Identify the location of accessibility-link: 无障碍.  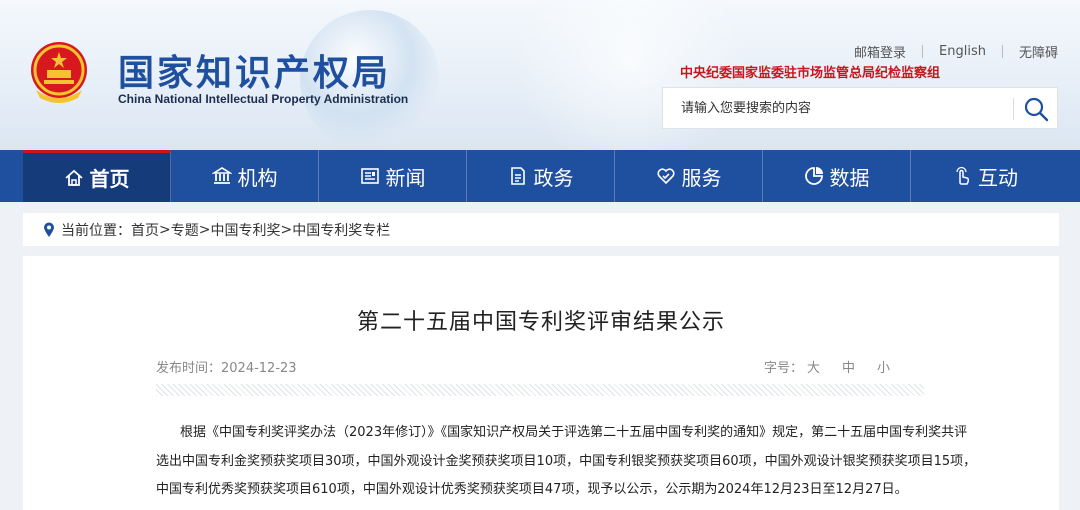
(1030, 51).